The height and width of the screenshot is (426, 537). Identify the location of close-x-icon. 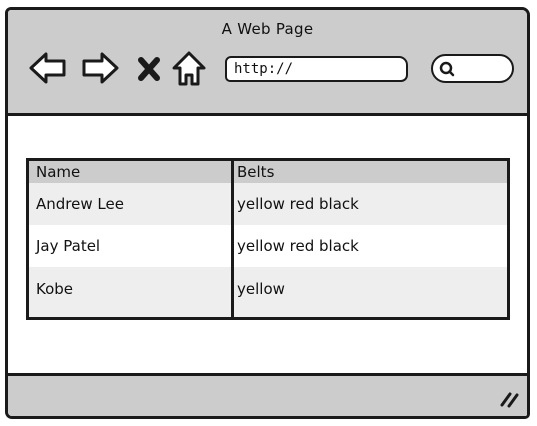
(149, 68).